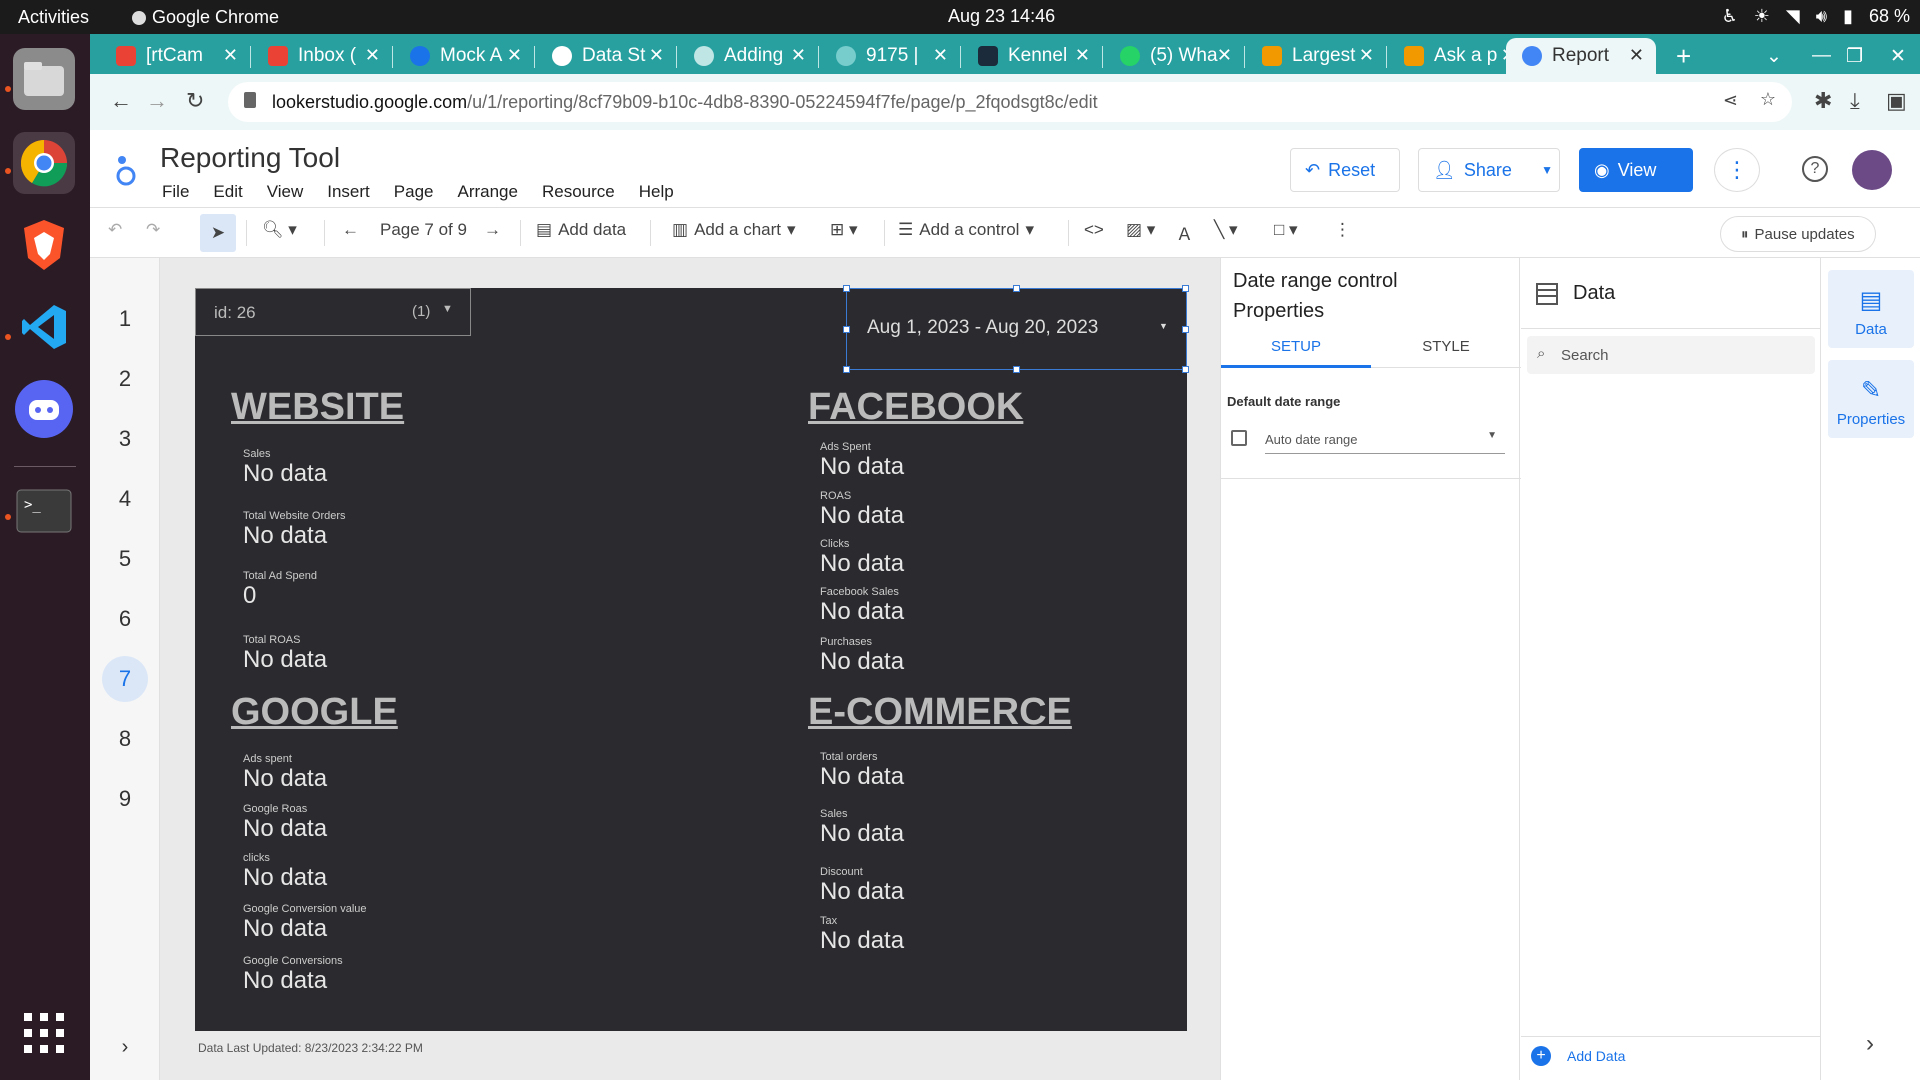  What do you see at coordinates (125, 559) in the screenshot?
I see `page-thumb-5: 5` at bounding box center [125, 559].